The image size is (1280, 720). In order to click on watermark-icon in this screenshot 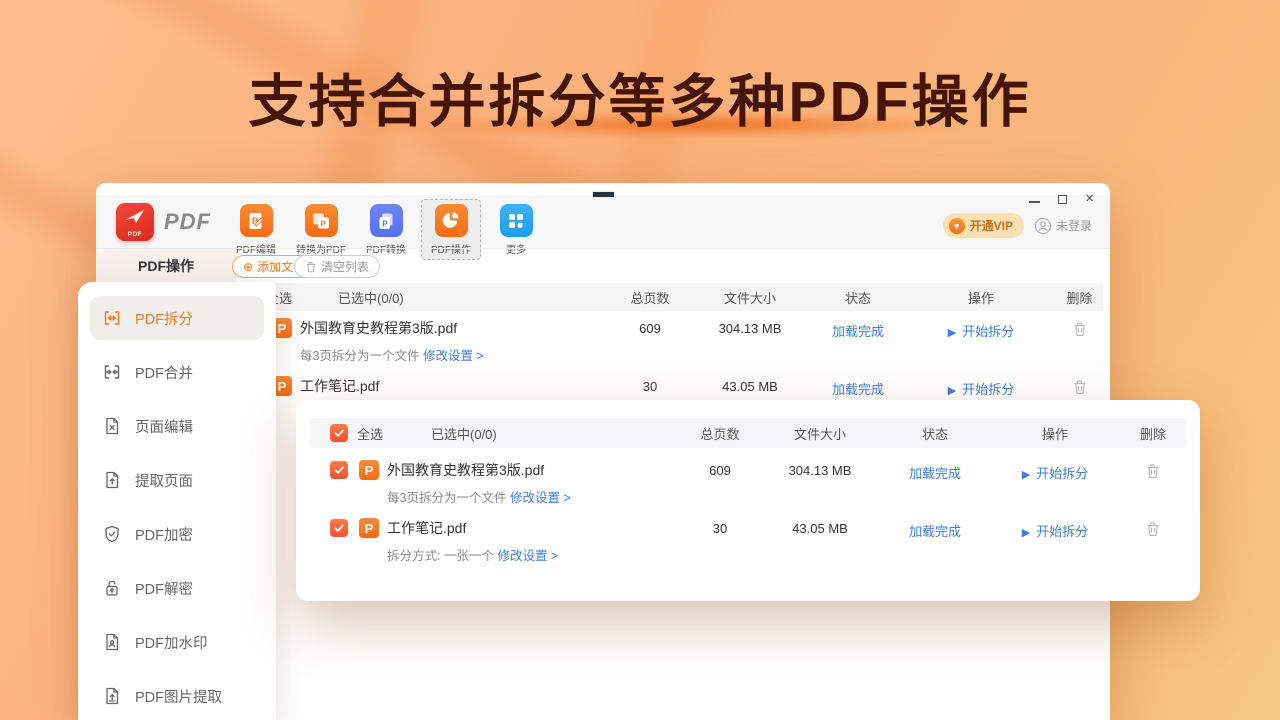, I will do `click(112, 642)`.